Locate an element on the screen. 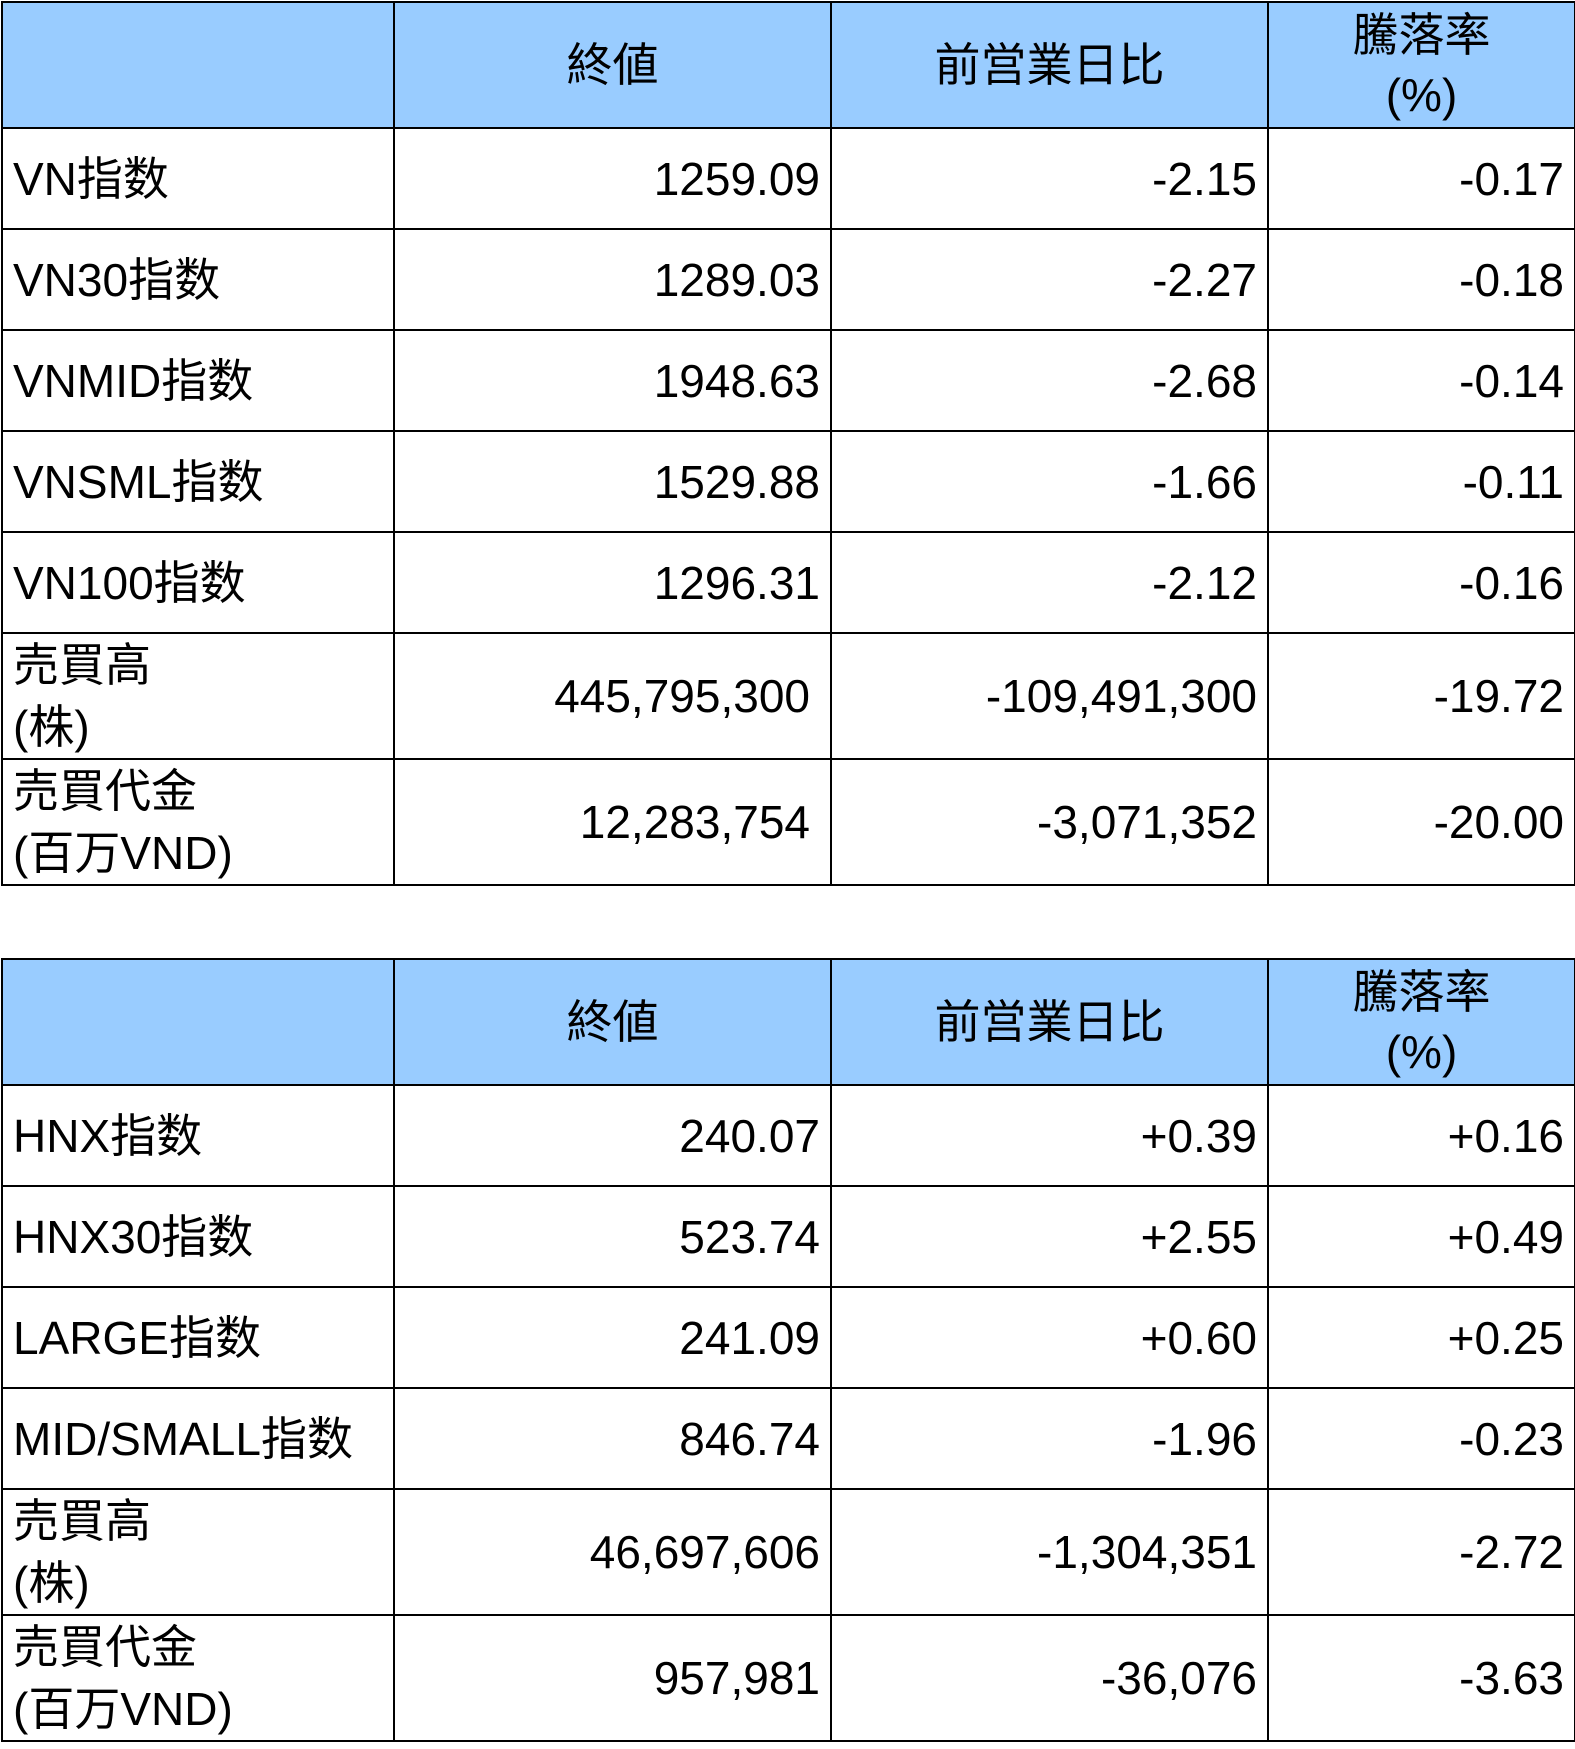 The height and width of the screenshot is (1749, 1575). row-change: +0.39 is located at coordinates (1049, 1135).